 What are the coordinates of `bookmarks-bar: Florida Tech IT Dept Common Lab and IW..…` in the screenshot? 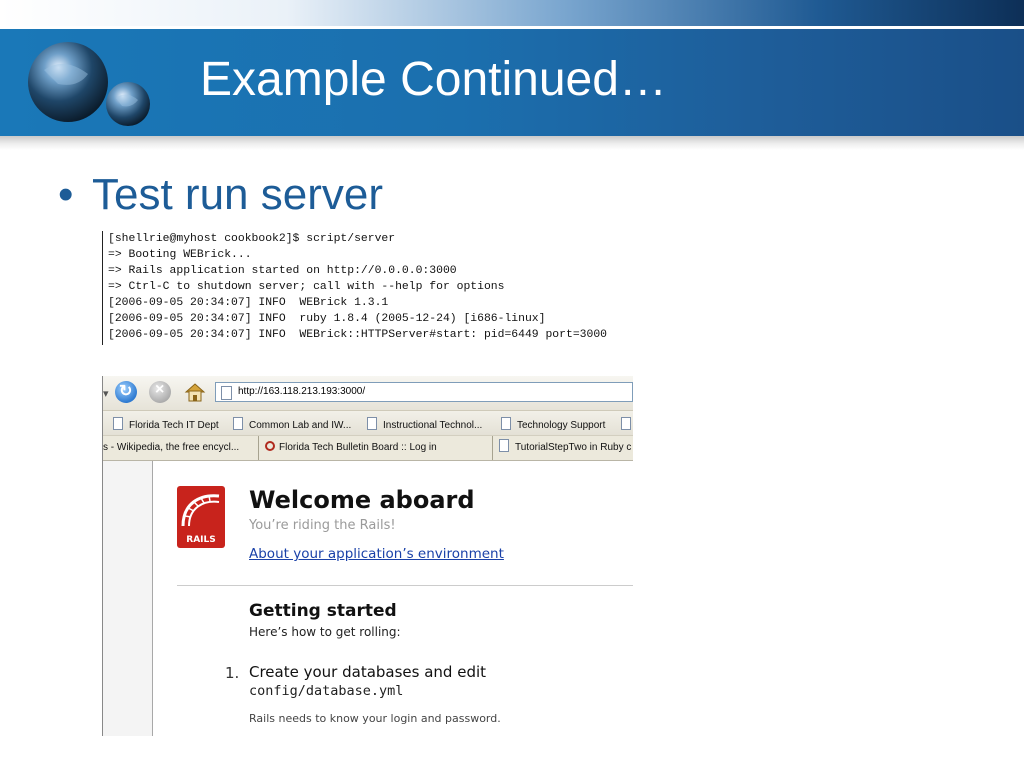 It's located at (368, 423).